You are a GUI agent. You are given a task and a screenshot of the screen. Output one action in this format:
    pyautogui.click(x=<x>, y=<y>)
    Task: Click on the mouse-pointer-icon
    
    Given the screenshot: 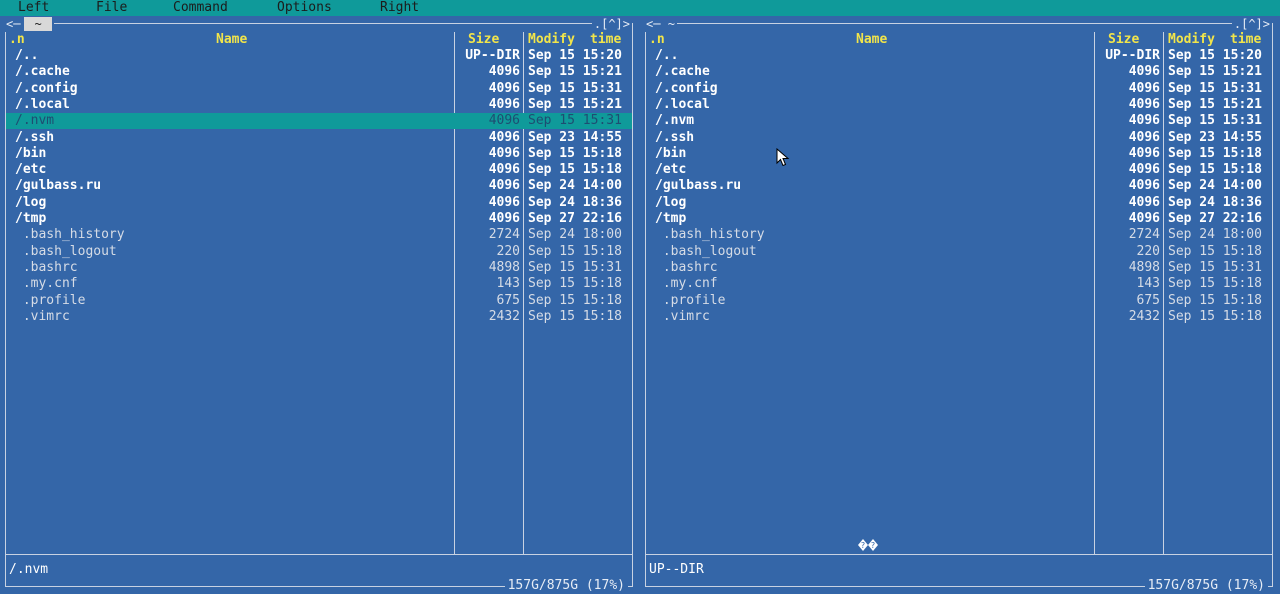 What is the action you would take?
    pyautogui.click(x=783, y=157)
    